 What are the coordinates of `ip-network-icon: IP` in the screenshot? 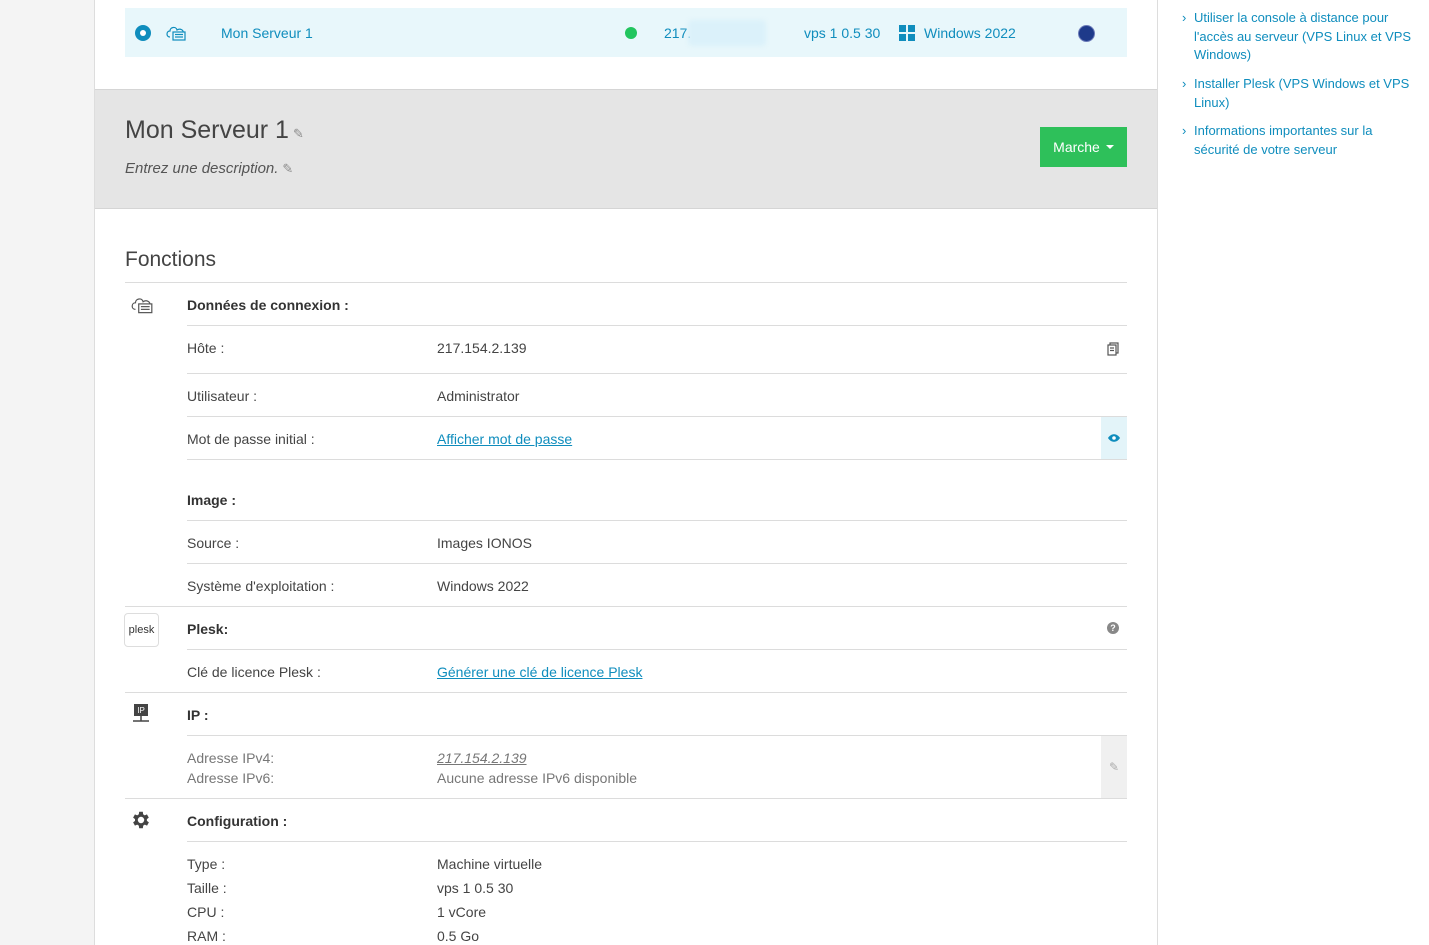 It's located at (141, 715).